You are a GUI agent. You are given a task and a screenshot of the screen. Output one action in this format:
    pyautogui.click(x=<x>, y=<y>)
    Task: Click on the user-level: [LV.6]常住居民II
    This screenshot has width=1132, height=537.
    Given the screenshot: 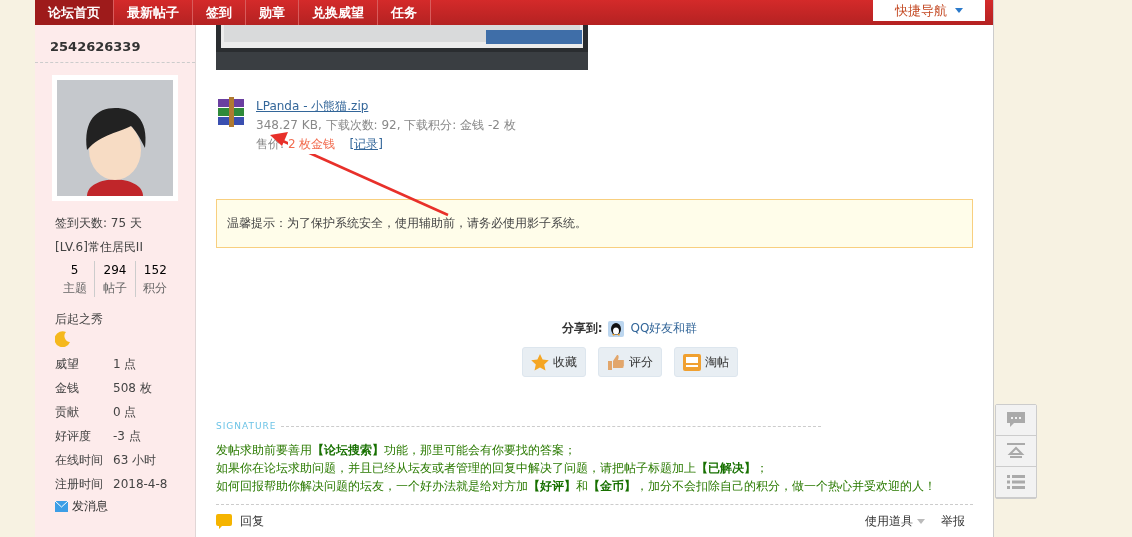 What is the action you would take?
    pyautogui.click(x=115, y=247)
    